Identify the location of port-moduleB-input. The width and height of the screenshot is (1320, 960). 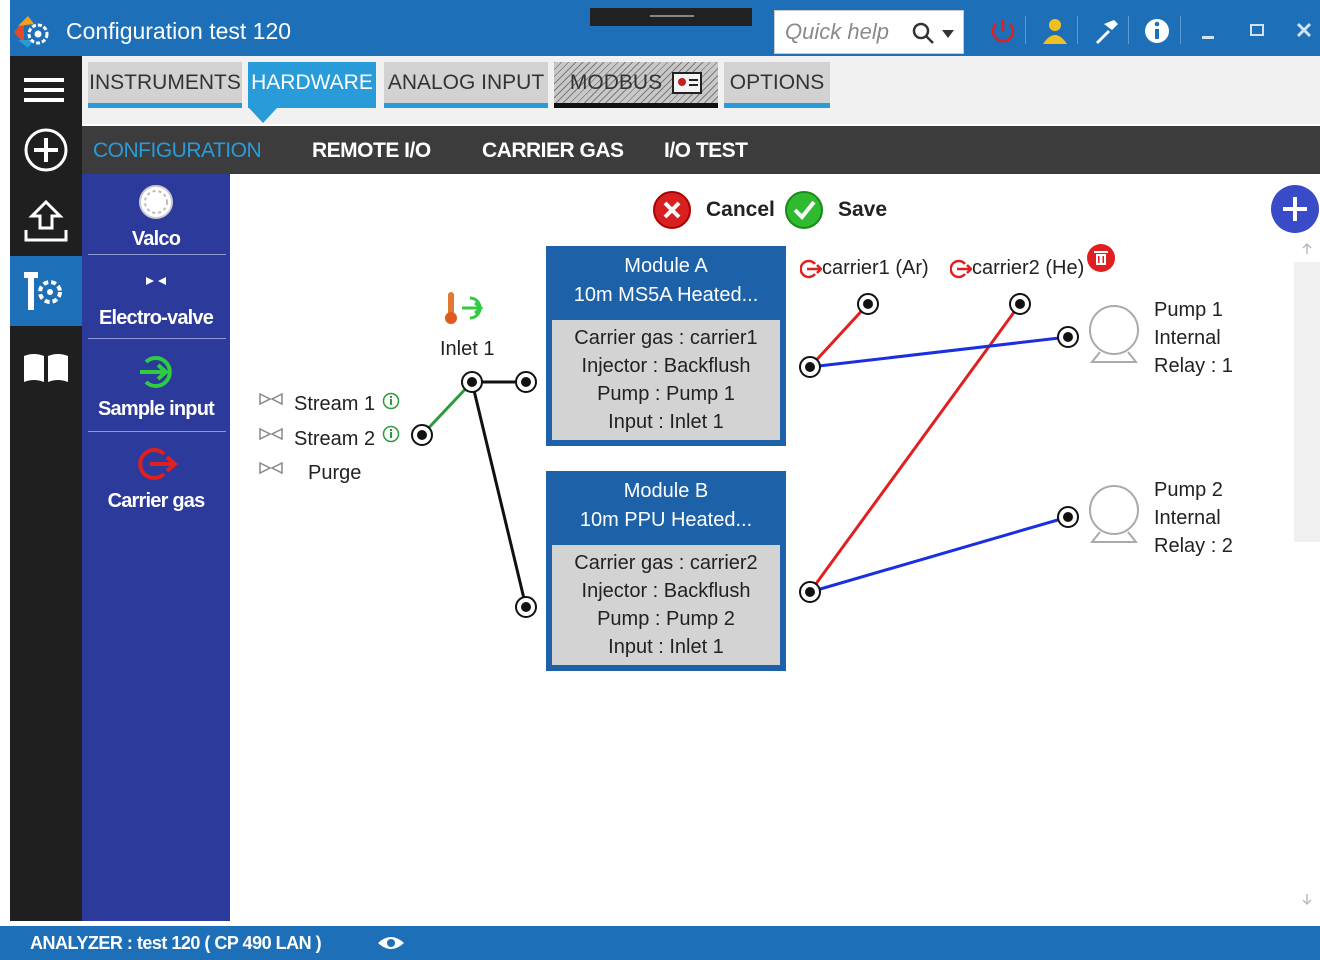
(526, 607).